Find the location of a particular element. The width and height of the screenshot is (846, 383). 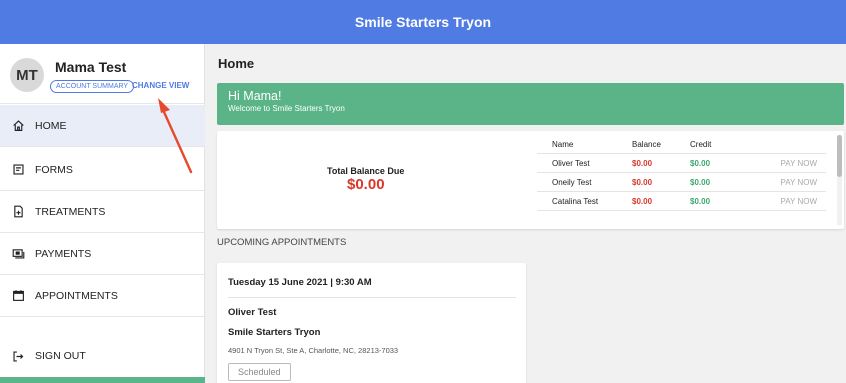

scrollbar-thumb is located at coordinates (839, 156).